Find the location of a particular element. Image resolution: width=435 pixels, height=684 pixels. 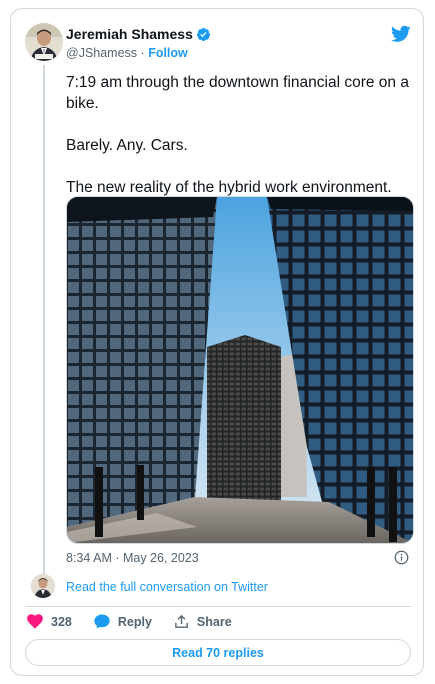

reply-bubble-icon is located at coordinates (102, 621).